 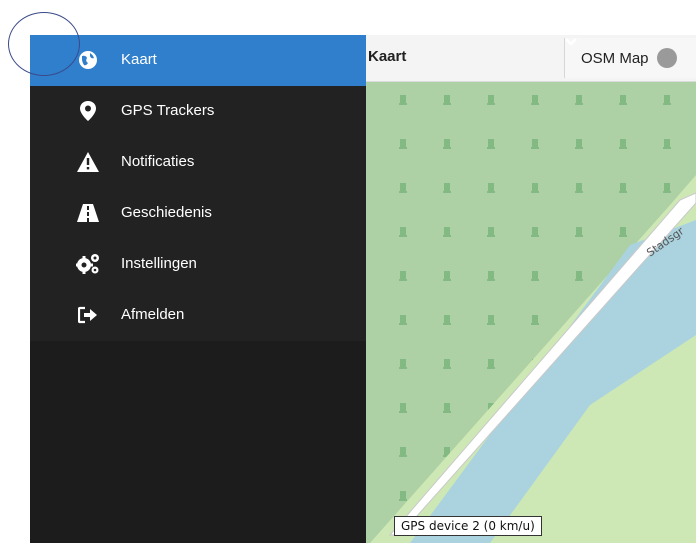 I want to click on sidebar-item-label: Instellingen, so click(x=159, y=263).